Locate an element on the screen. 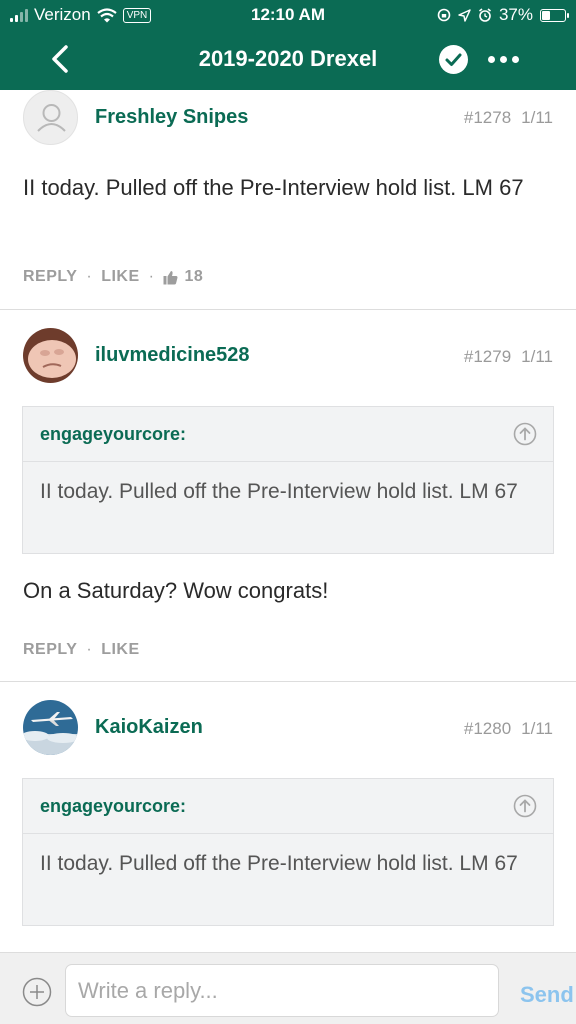  add-attachment-icon is located at coordinates (37, 992).